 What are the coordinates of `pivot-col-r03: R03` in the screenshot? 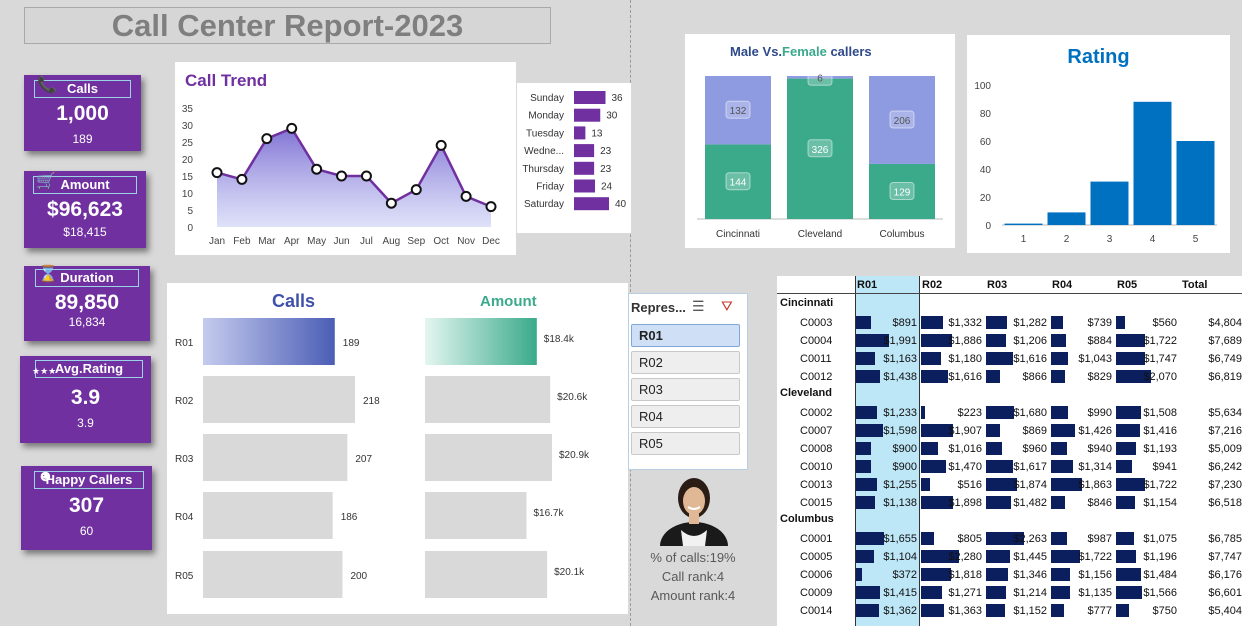 It's located at (997, 285).